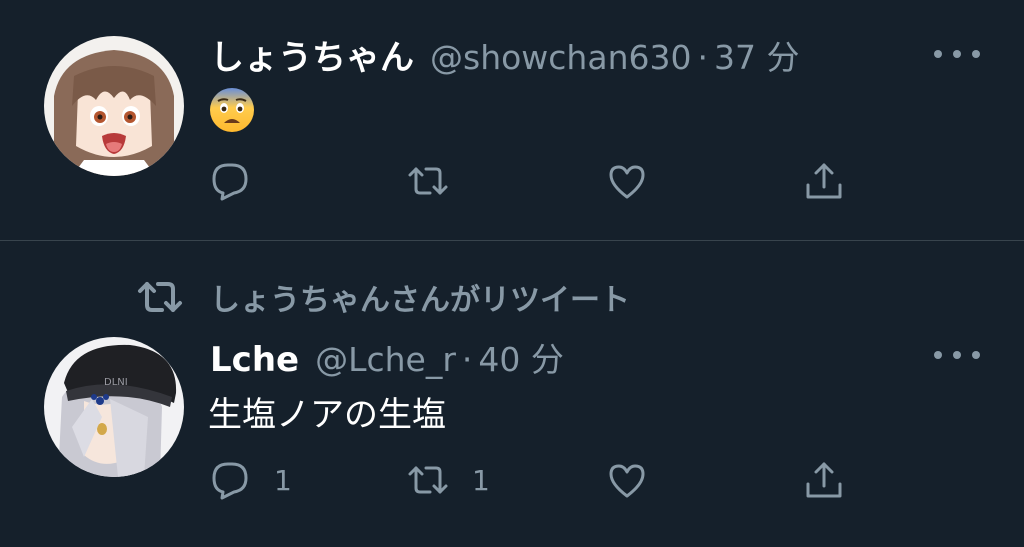  Describe the element at coordinates (254, 360) in the screenshot. I see `display-name: Lche` at that location.